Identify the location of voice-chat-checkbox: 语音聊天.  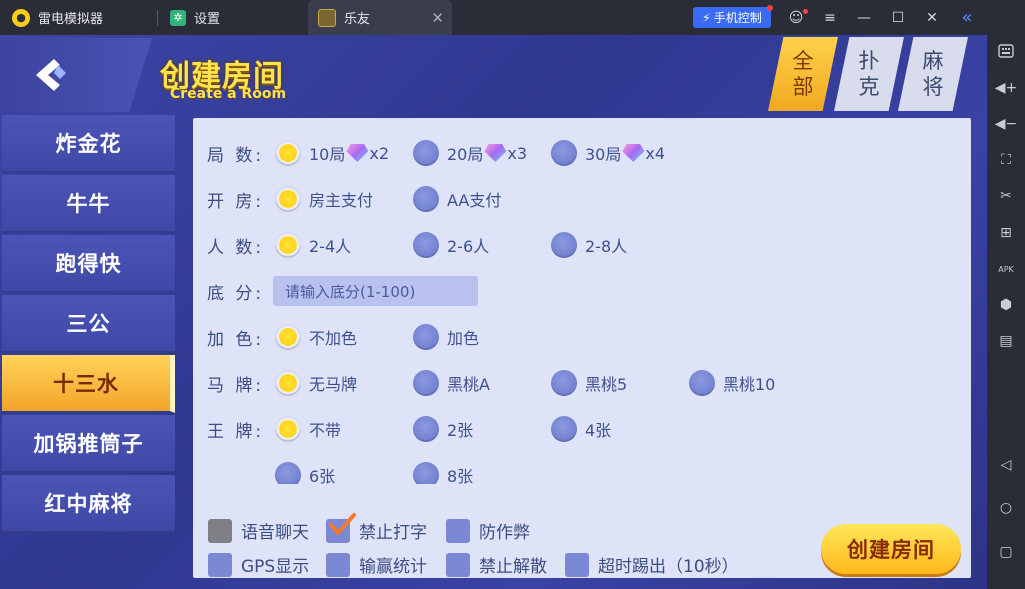
(258, 530).